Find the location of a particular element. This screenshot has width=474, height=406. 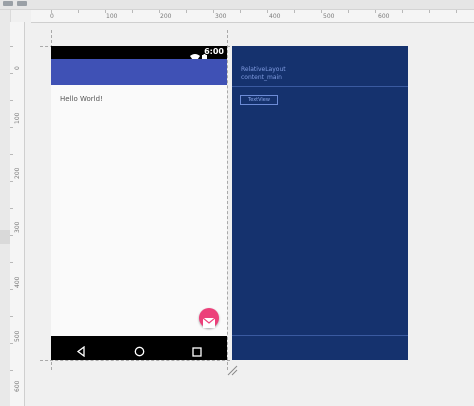

home-circle-icon is located at coordinates (139, 351).